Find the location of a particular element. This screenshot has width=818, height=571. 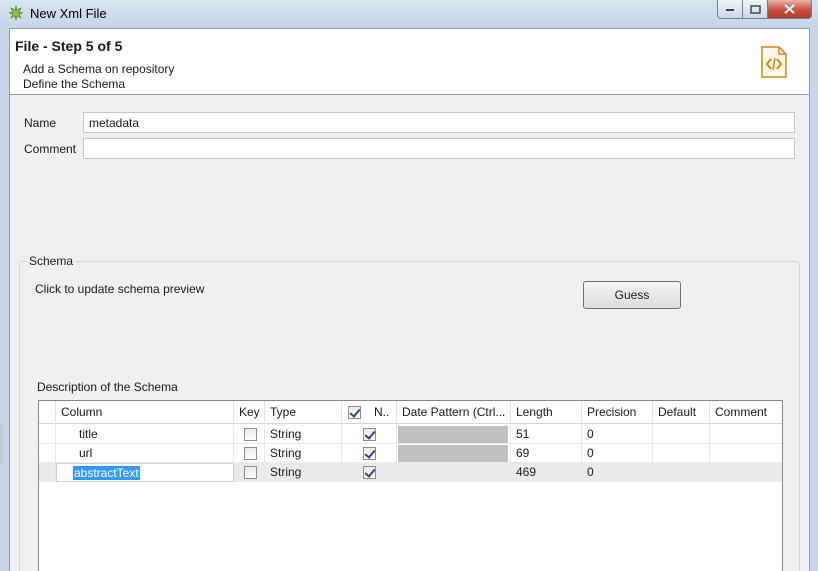

cell-column-editor: abstractText is located at coordinates (145, 472).